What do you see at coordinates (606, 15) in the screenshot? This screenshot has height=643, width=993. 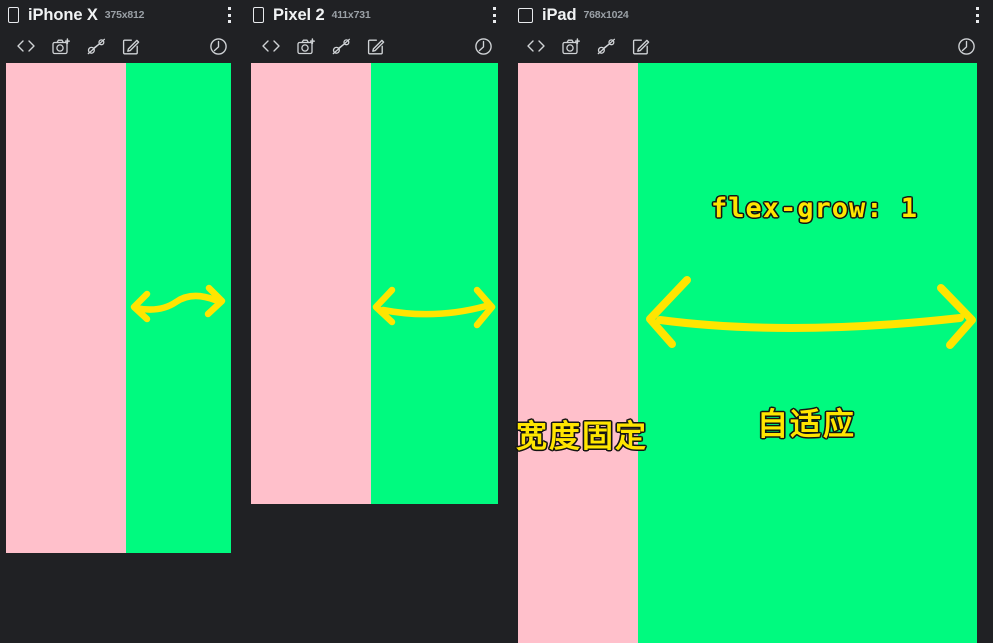 I see `device-dimensions: 768x1024` at bounding box center [606, 15].